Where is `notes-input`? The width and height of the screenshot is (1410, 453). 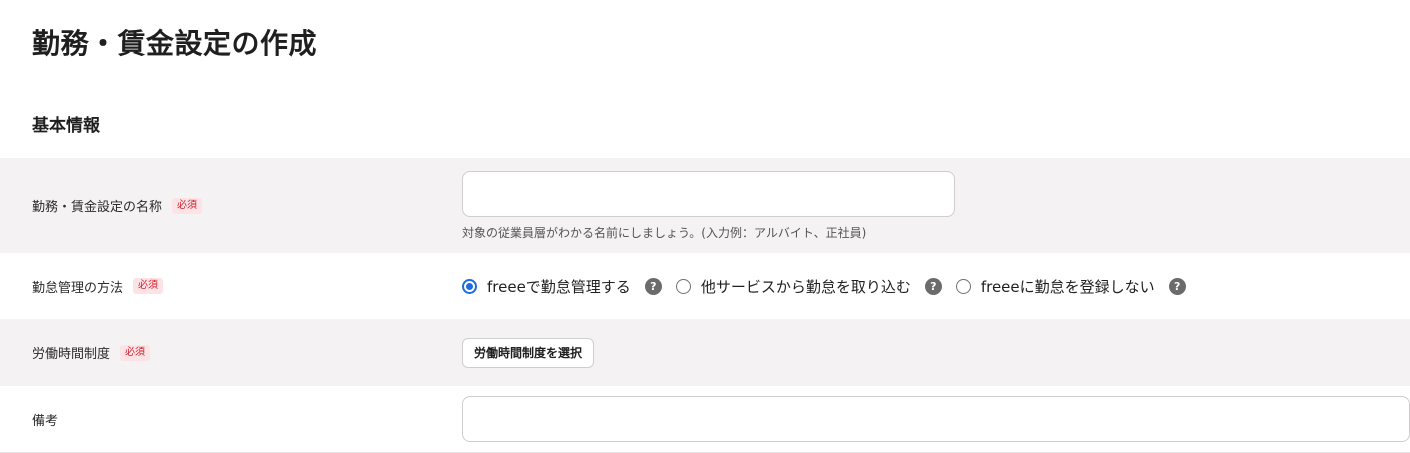 notes-input is located at coordinates (936, 419).